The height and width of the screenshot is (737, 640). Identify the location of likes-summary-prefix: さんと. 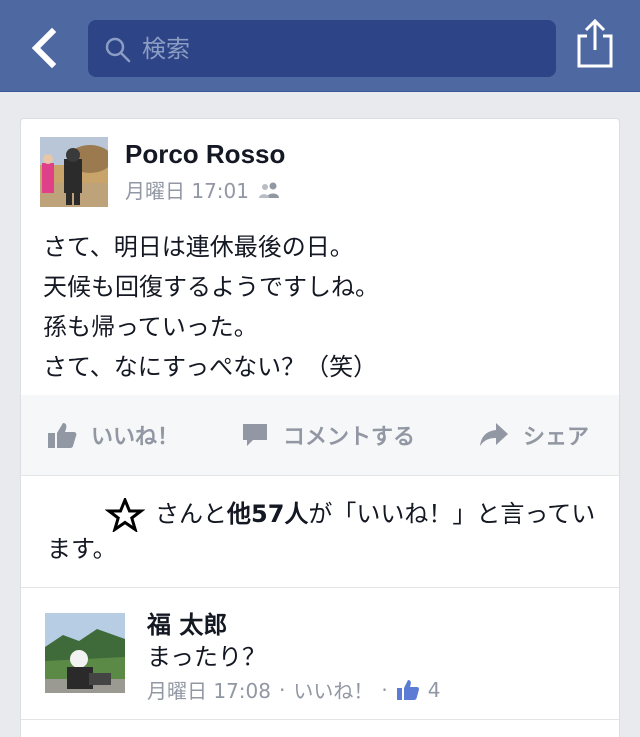
(191, 514).